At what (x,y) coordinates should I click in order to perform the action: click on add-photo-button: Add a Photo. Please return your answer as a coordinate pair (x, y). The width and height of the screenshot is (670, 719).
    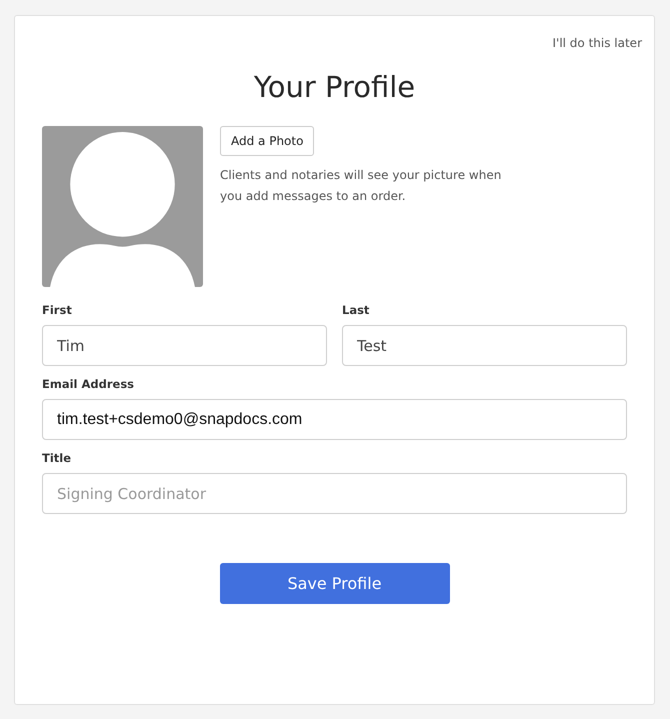
    Looking at the image, I should click on (267, 141).